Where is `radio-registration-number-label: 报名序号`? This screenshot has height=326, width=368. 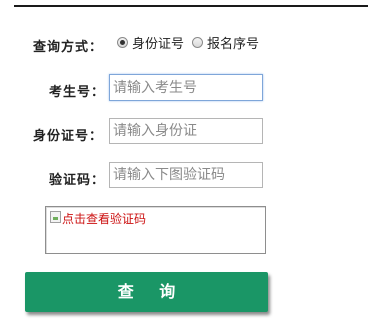
radio-registration-number-label: 报名序号 is located at coordinates (233, 42).